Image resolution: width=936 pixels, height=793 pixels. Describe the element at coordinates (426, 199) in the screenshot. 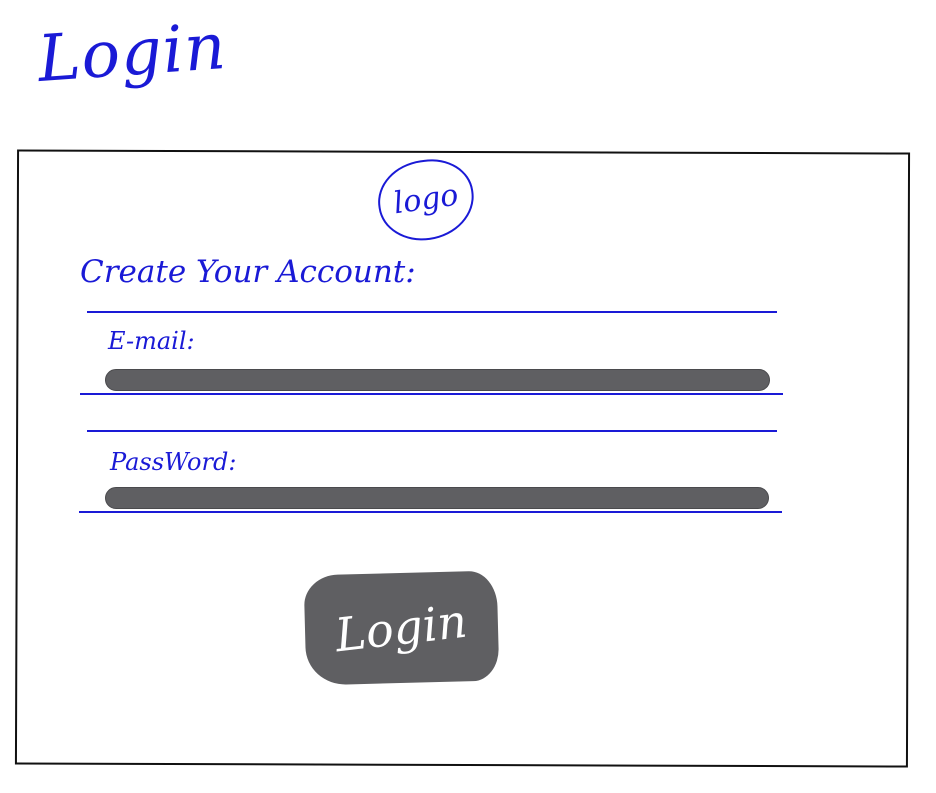

I see `logo-text: logo` at that location.